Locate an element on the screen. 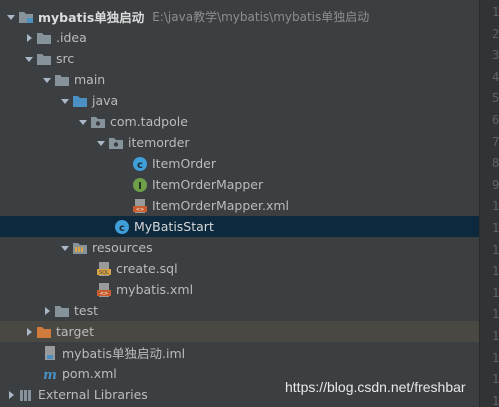 This screenshot has height=407, width=499. excluded-folder-icon is located at coordinates (44, 332).